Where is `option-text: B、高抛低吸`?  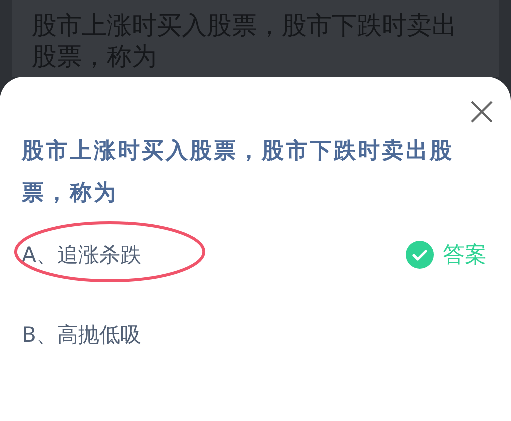
option-text: B、高抛低吸 is located at coordinates (82, 335).